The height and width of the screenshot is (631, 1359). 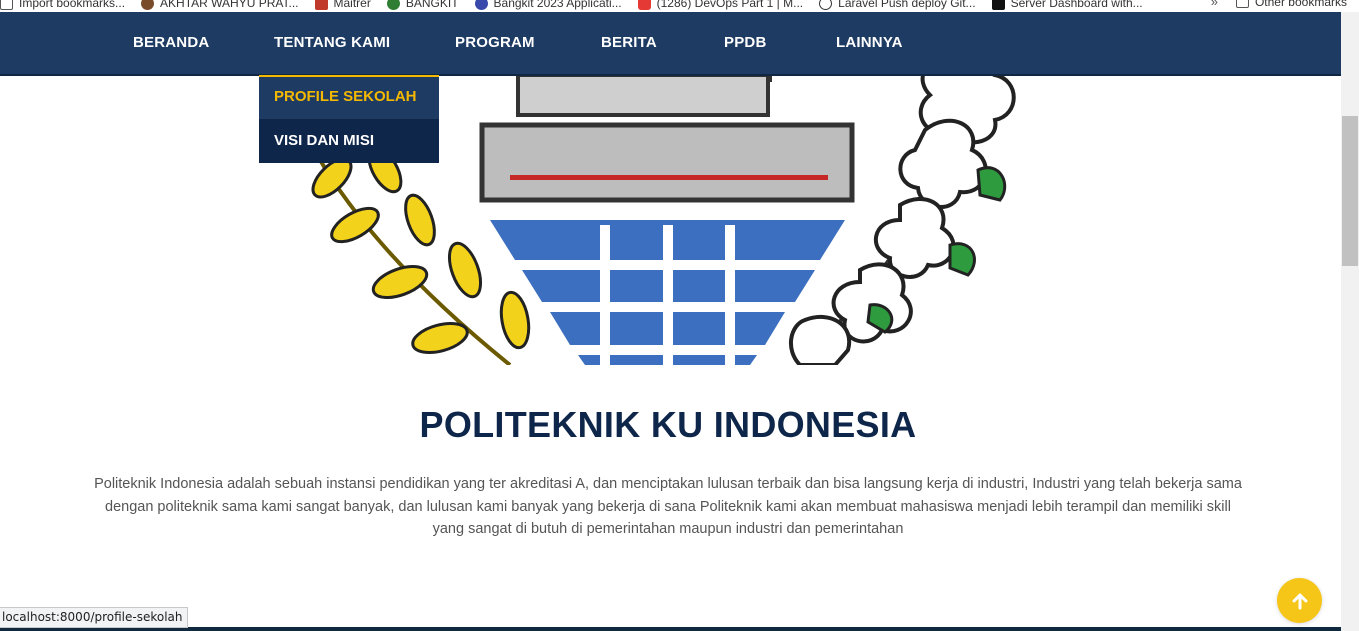 I want to click on app-icon, so click(x=481, y=5).